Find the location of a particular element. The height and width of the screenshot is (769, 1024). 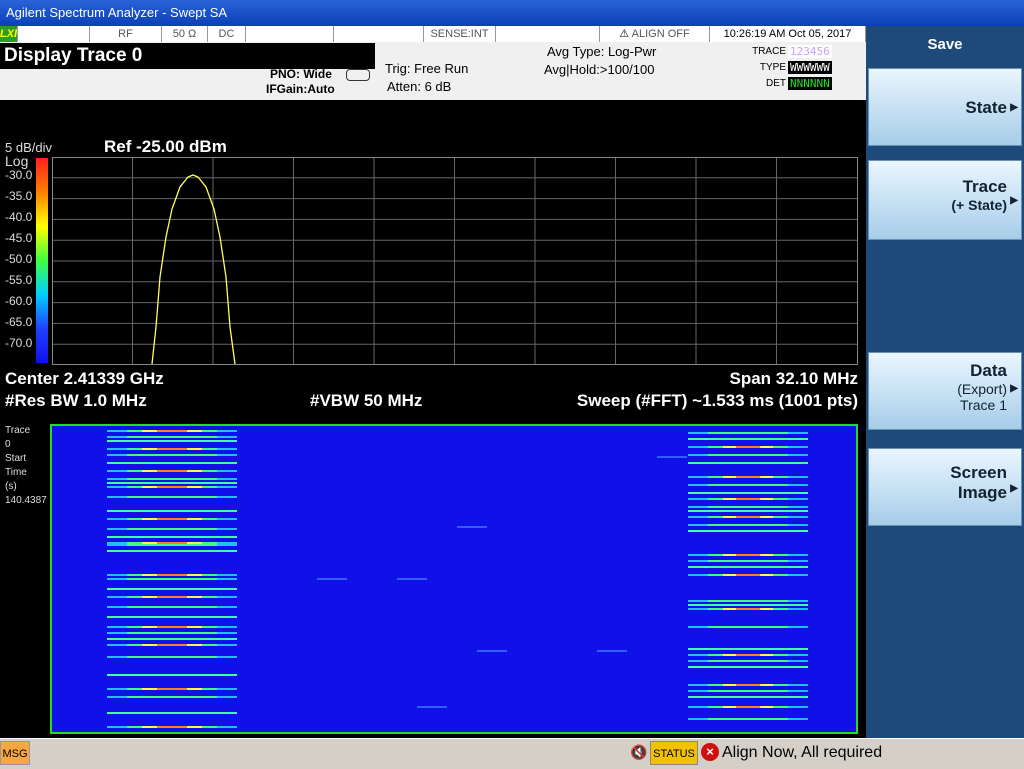

trace-values: 123456 is located at coordinates (810, 51).